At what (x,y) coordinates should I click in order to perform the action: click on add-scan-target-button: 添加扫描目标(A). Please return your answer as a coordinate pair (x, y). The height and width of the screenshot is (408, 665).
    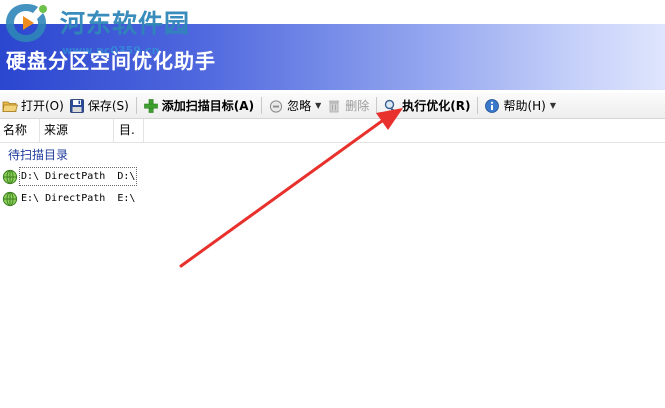
    Looking at the image, I should click on (199, 106).